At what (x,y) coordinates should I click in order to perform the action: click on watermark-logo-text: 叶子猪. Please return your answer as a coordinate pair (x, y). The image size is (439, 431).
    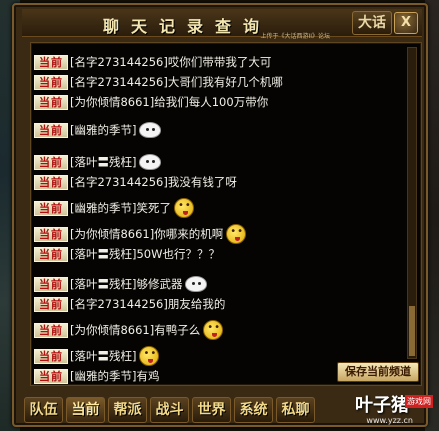
    Looking at the image, I should click on (382, 405).